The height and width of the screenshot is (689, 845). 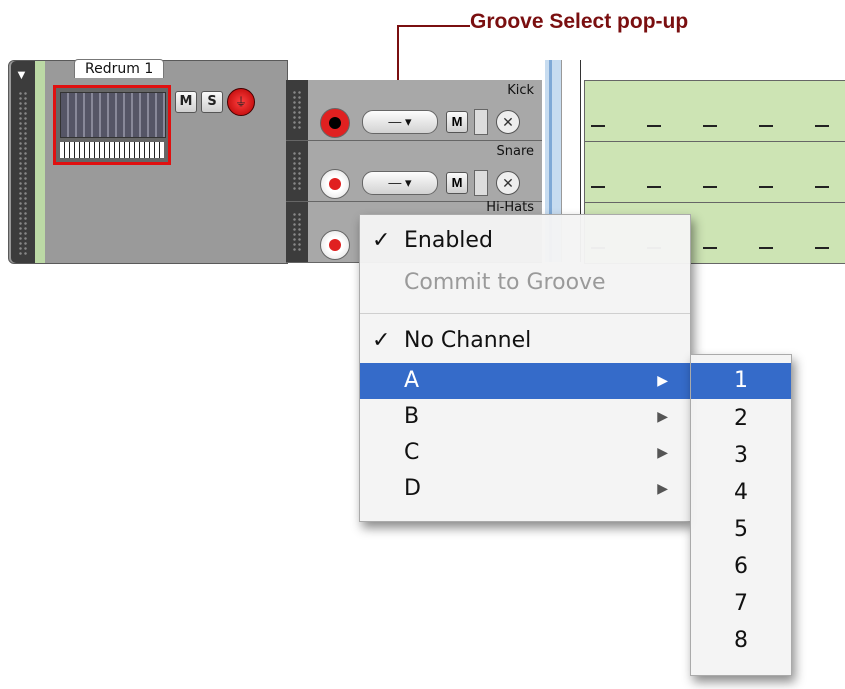 I want to click on callout-leader-line, so click(x=434, y=26).